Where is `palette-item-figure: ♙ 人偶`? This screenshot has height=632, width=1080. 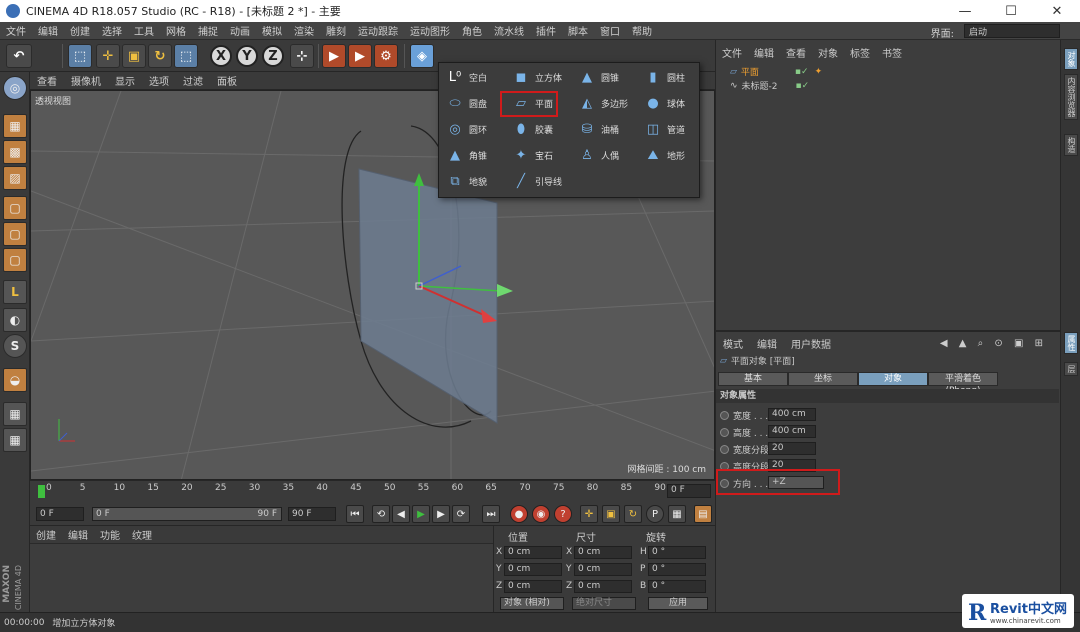 palette-item-figure: ♙ 人偶 is located at coordinates (608, 155).